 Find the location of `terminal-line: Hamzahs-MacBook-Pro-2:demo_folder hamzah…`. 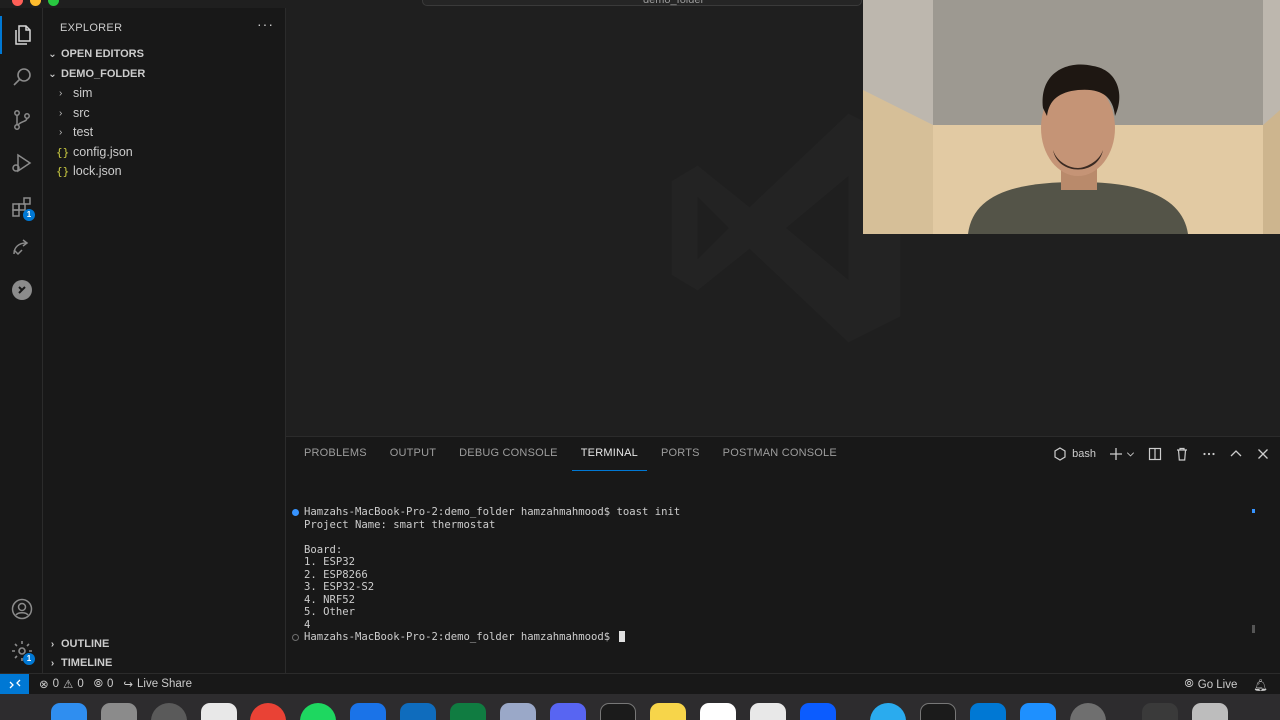

terminal-line: Hamzahs-MacBook-Pro-2:demo_folder hamzah… is located at coordinates (492, 512).